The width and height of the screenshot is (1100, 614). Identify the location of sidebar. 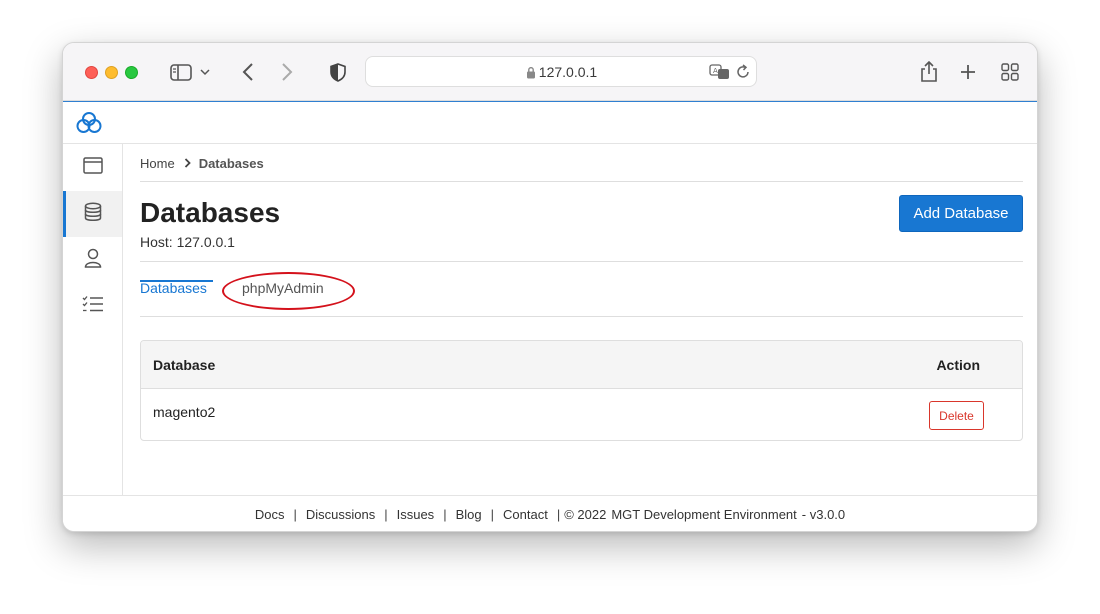
(93, 319).